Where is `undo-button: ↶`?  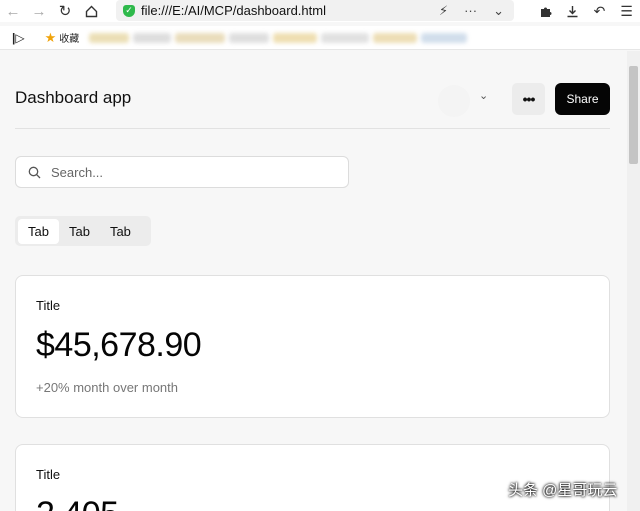
undo-button: ↶ is located at coordinates (599, 11).